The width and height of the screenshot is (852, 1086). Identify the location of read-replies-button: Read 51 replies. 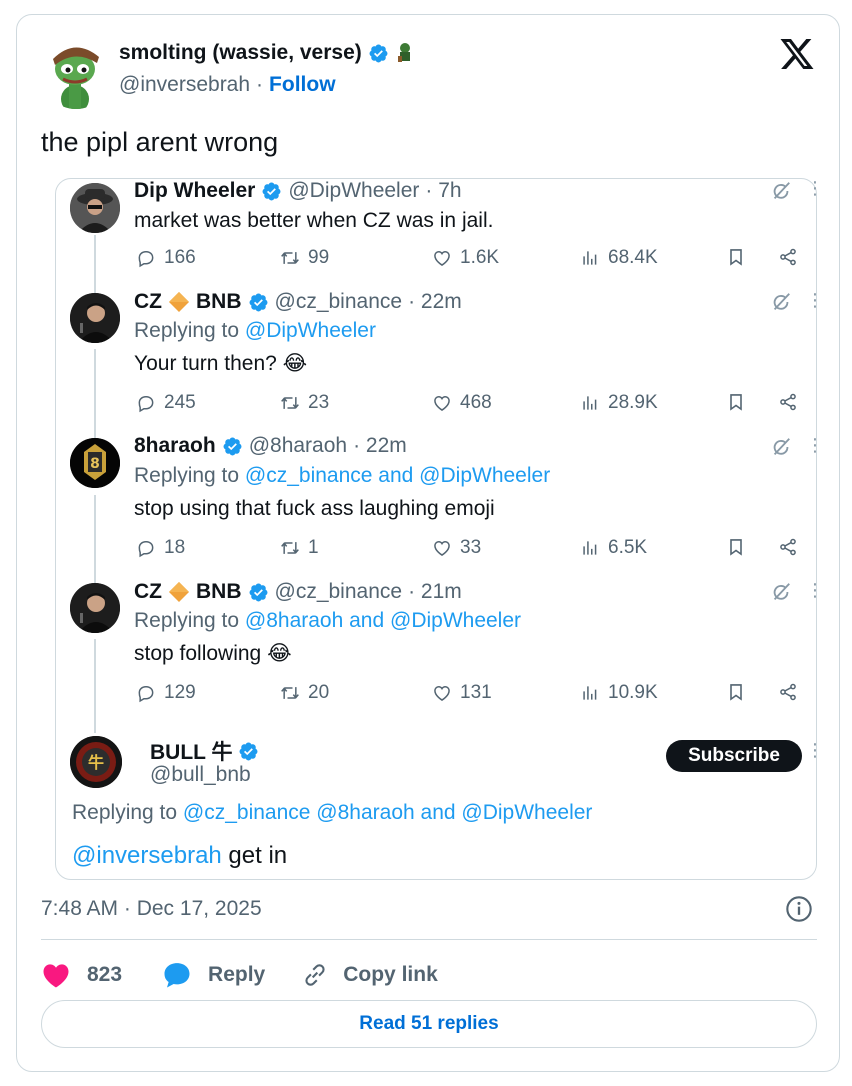
(429, 1024).